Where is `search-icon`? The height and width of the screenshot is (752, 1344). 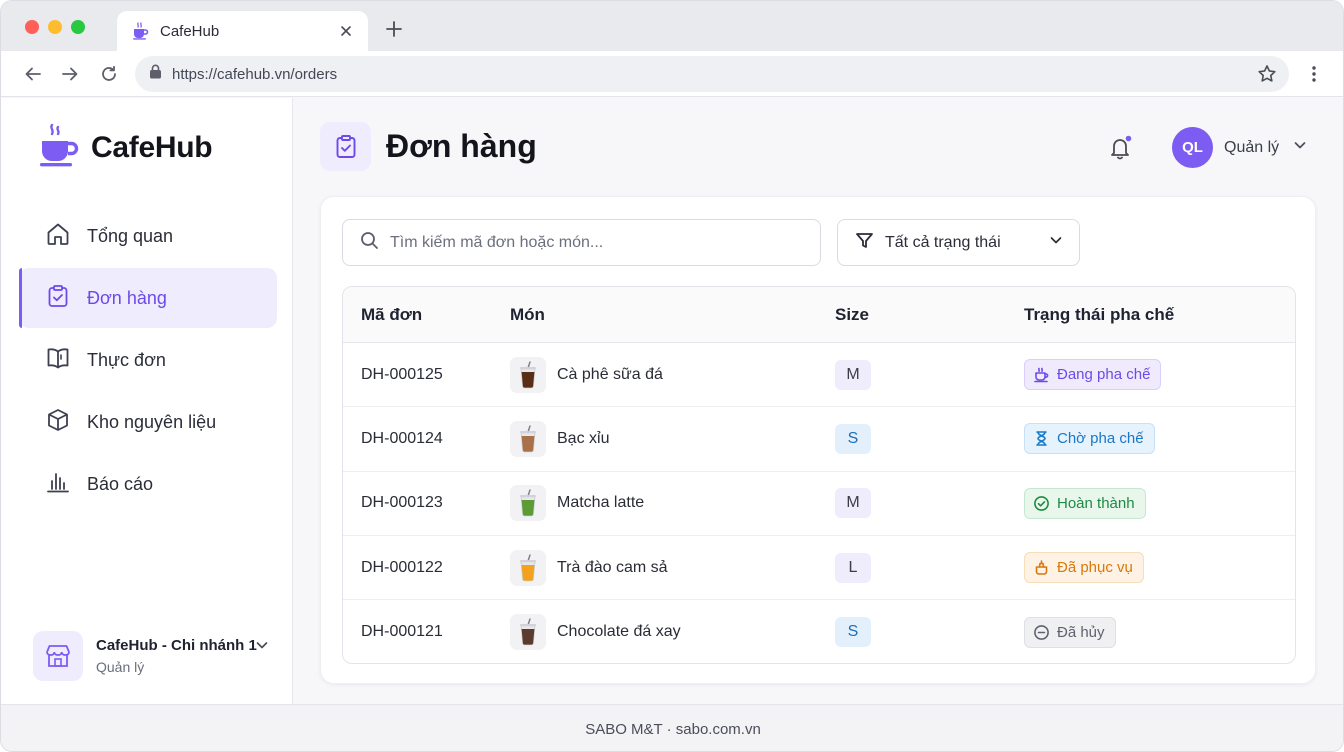
search-icon is located at coordinates (369, 243).